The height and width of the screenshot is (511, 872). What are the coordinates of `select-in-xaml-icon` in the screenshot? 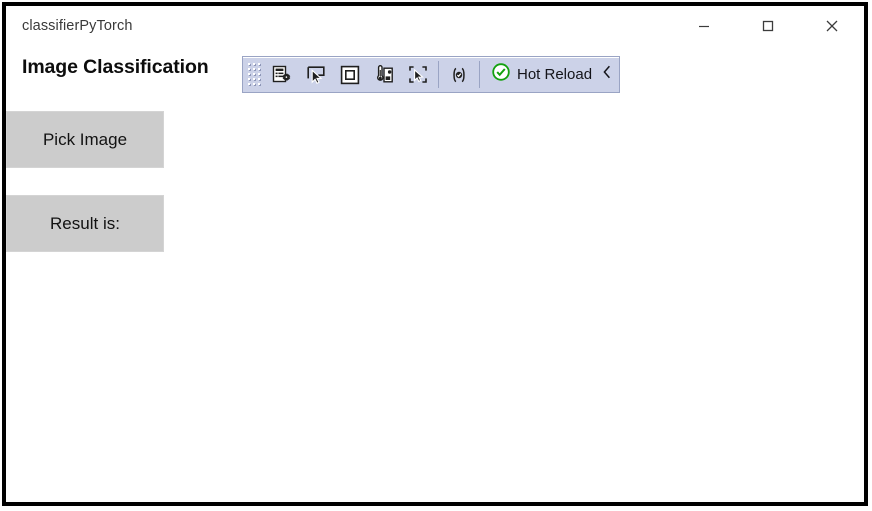 It's located at (418, 75).